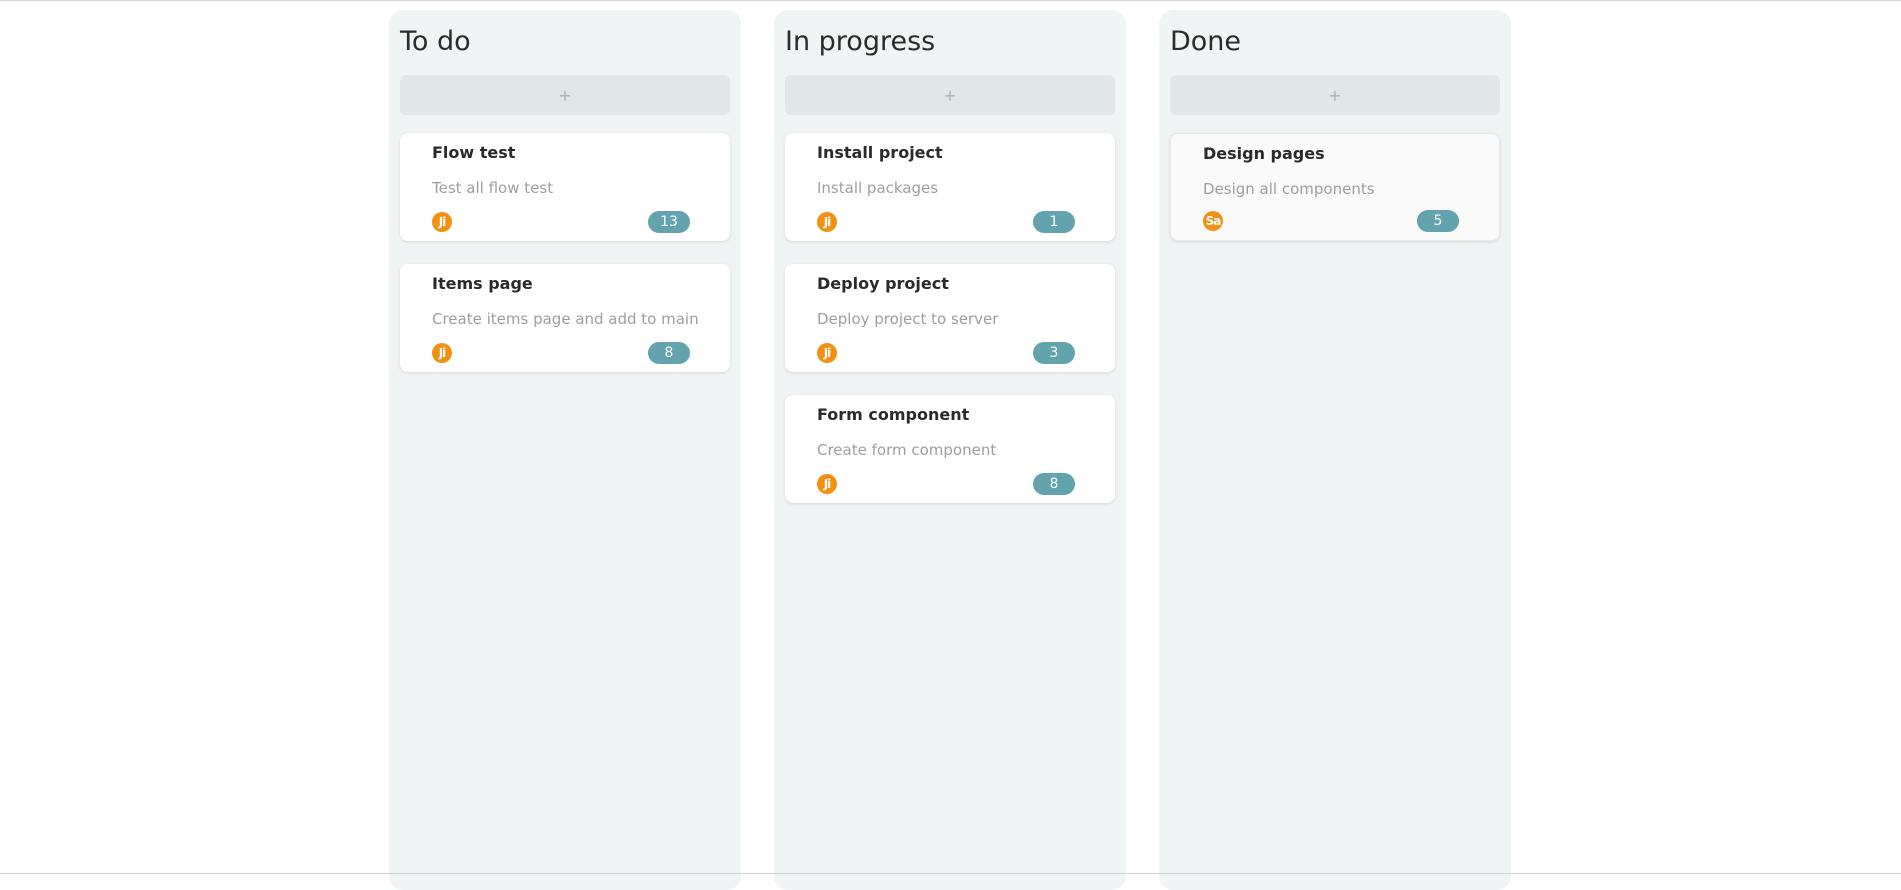  What do you see at coordinates (908, 319) in the screenshot?
I see `card-description: Deploy project to server` at bounding box center [908, 319].